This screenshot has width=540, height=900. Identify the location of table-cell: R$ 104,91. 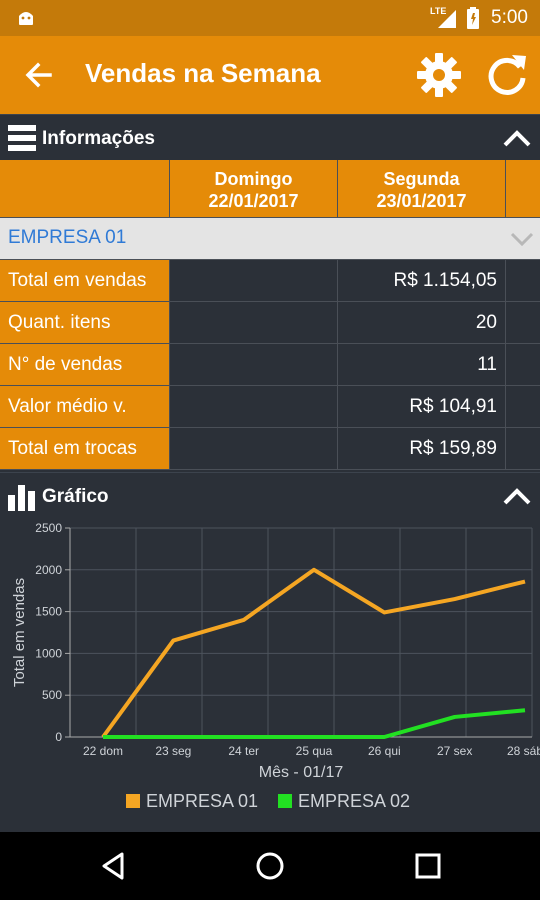
(422, 407).